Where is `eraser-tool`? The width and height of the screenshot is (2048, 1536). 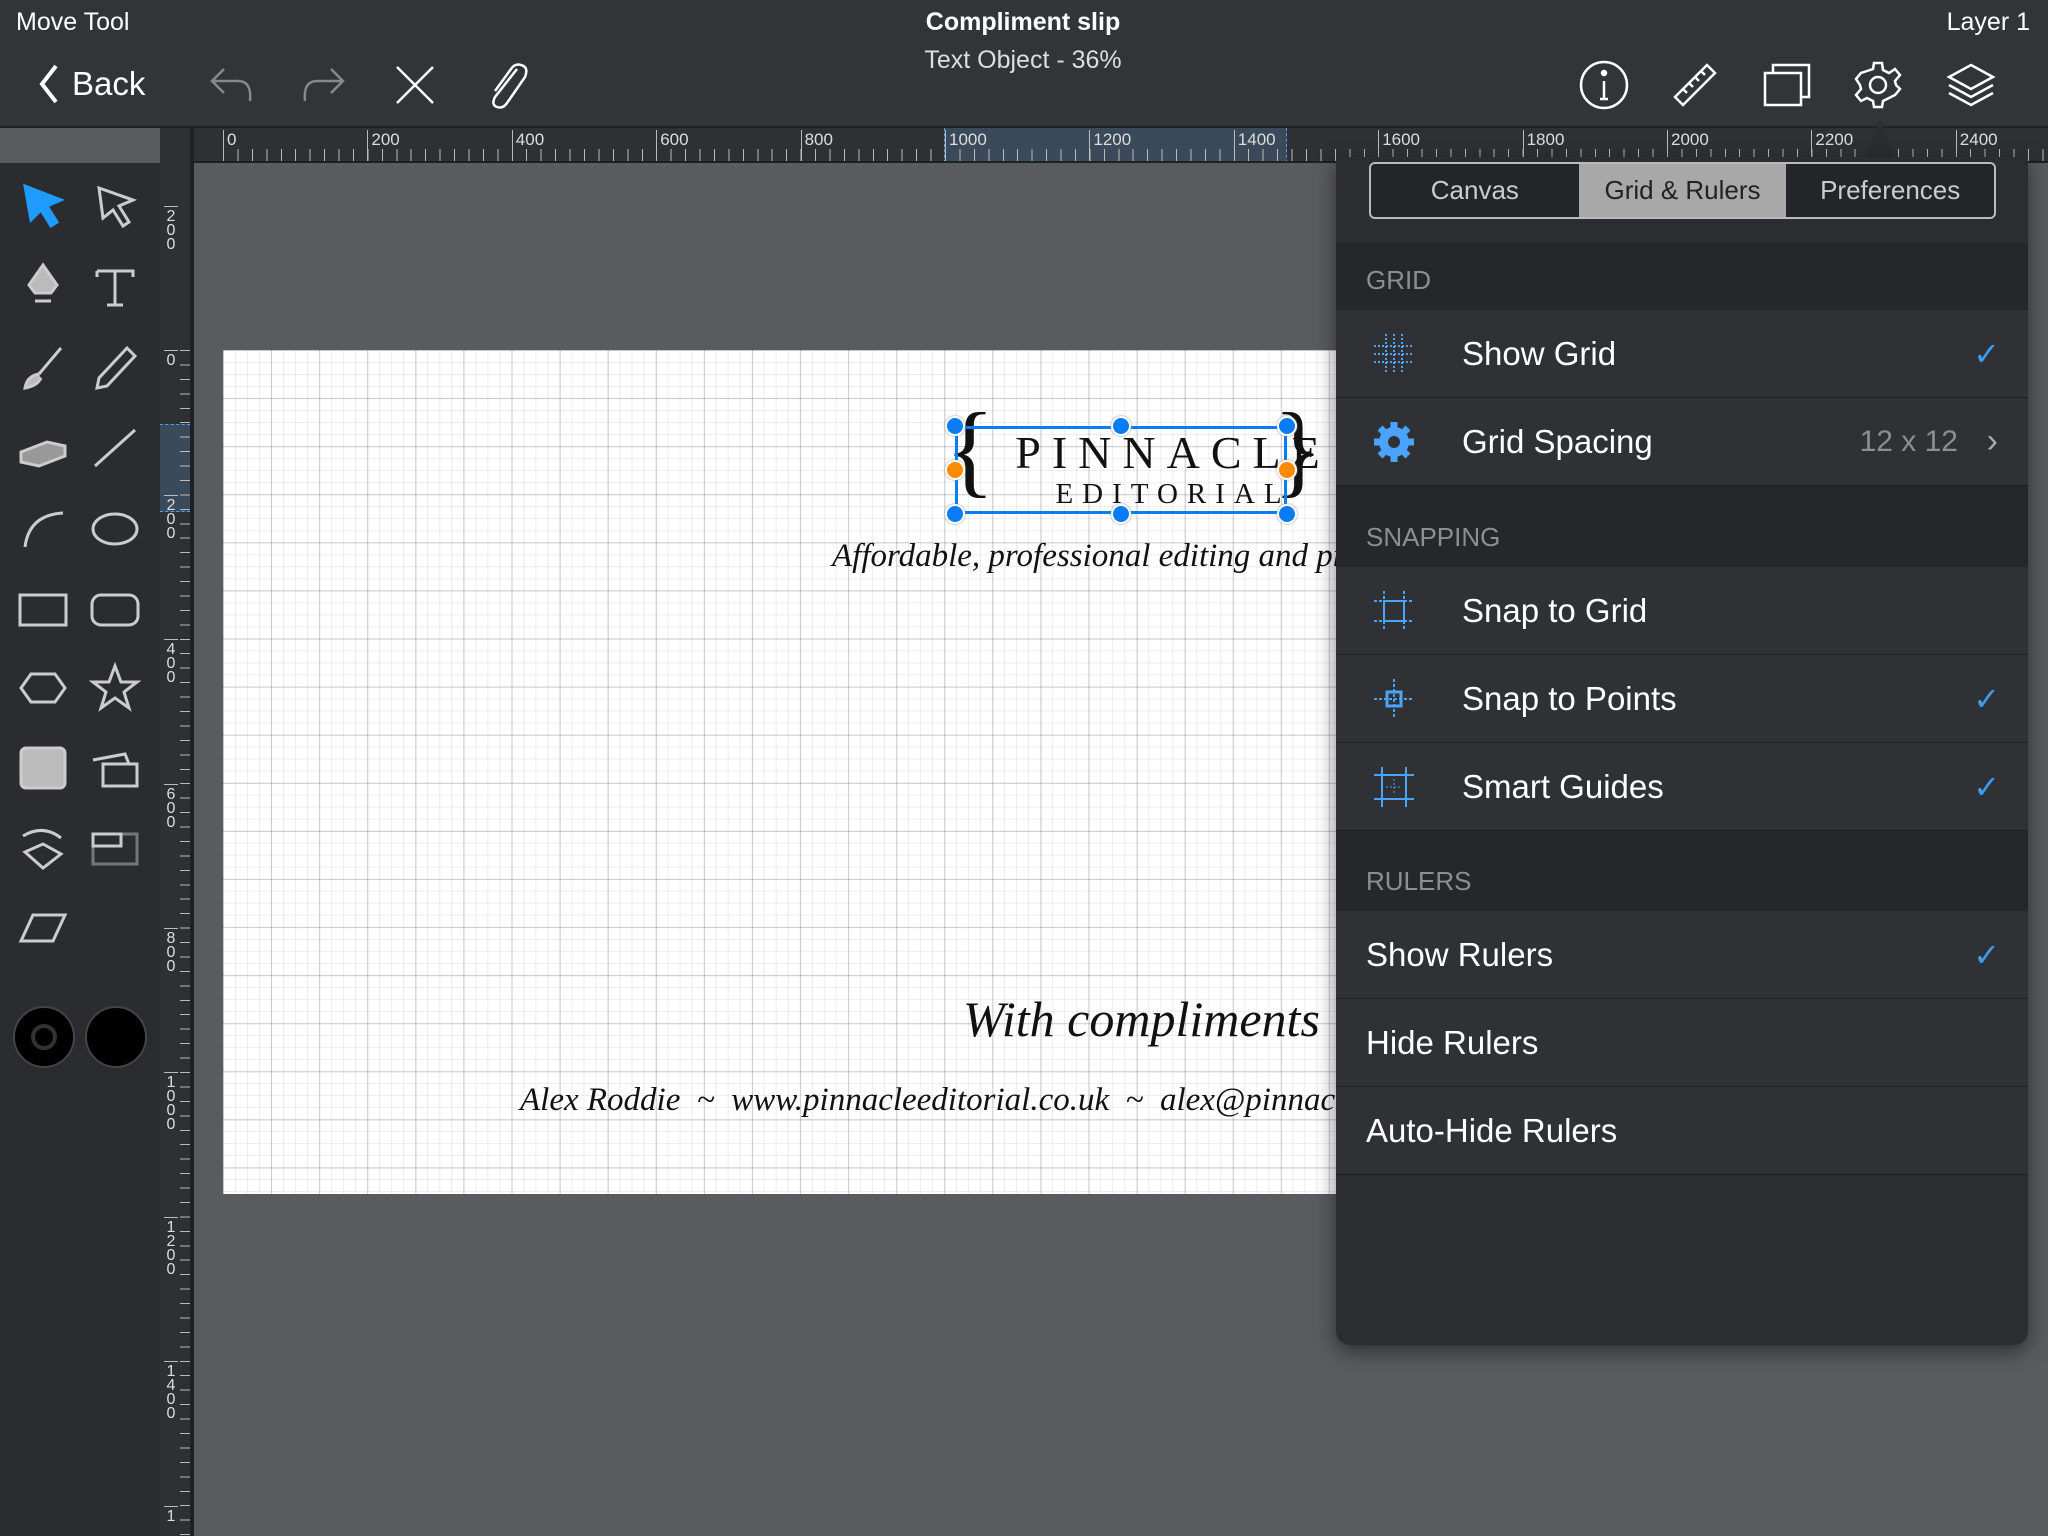 eraser-tool is located at coordinates (43, 448).